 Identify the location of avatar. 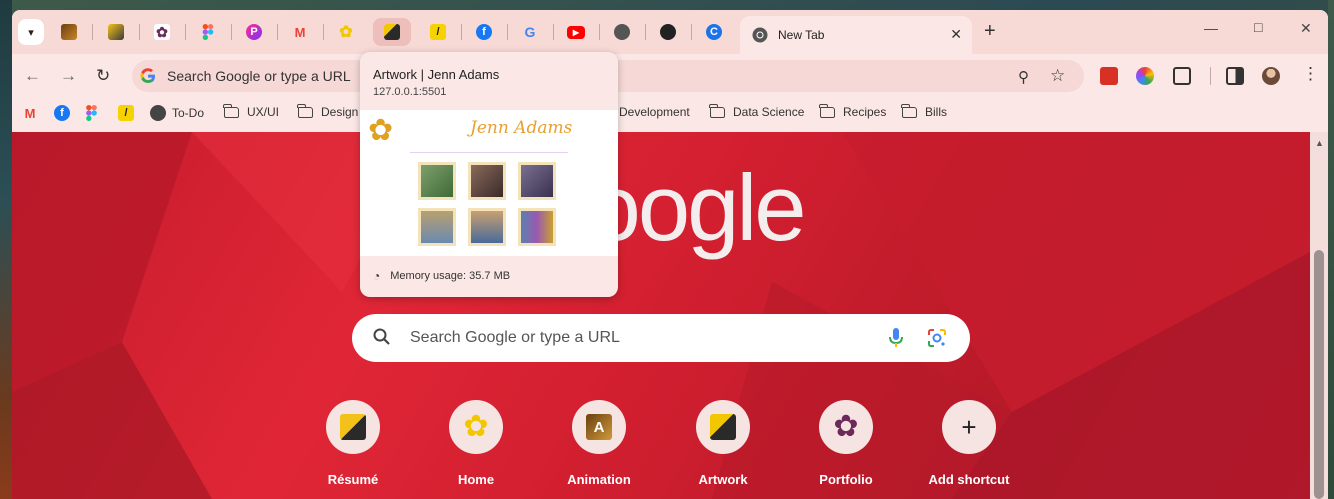
(1271, 76).